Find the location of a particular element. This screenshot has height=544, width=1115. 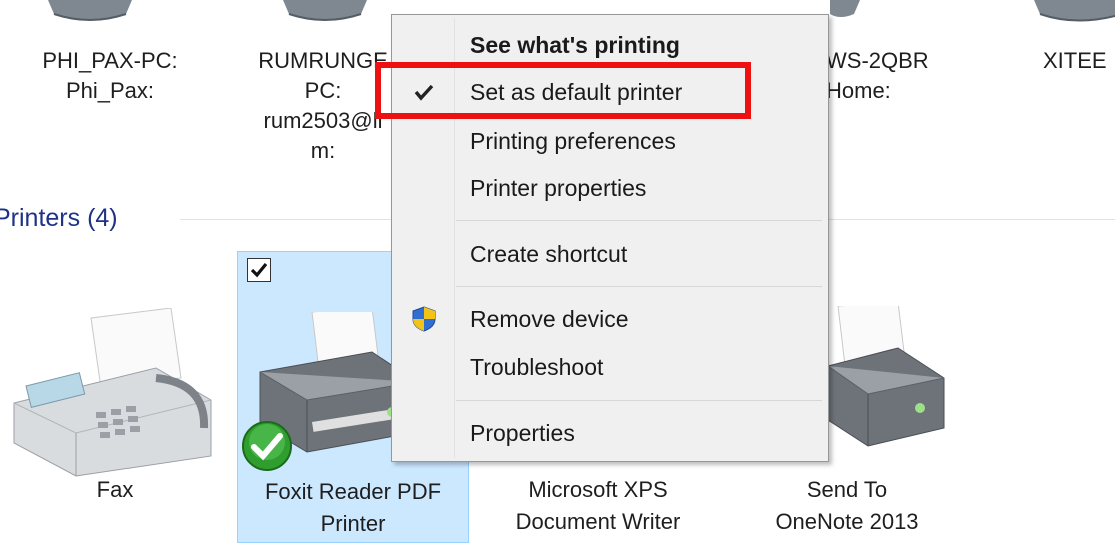

menu-item-properties: Properties is located at coordinates (610, 433).